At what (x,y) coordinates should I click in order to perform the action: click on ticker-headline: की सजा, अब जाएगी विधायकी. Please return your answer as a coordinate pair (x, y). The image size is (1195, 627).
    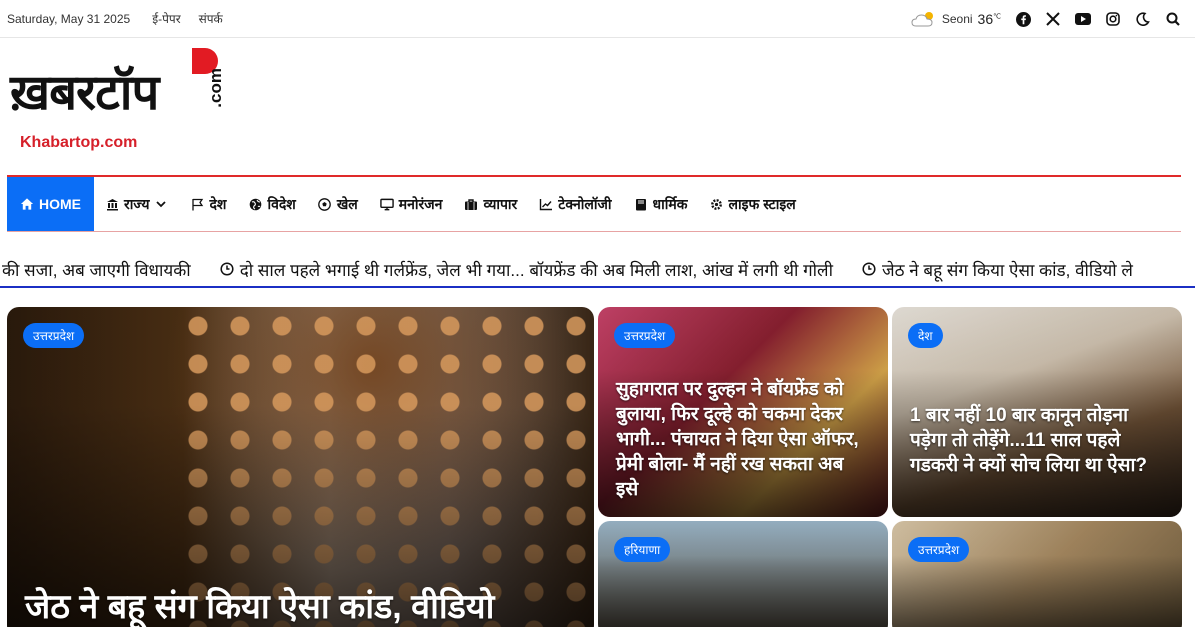
    Looking at the image, I should click on (96, 270).